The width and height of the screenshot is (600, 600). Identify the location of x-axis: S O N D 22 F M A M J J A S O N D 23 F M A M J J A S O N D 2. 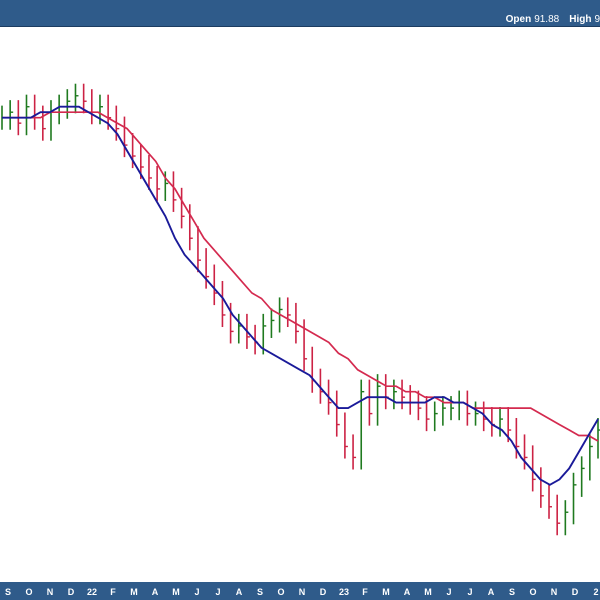
(302, 592).